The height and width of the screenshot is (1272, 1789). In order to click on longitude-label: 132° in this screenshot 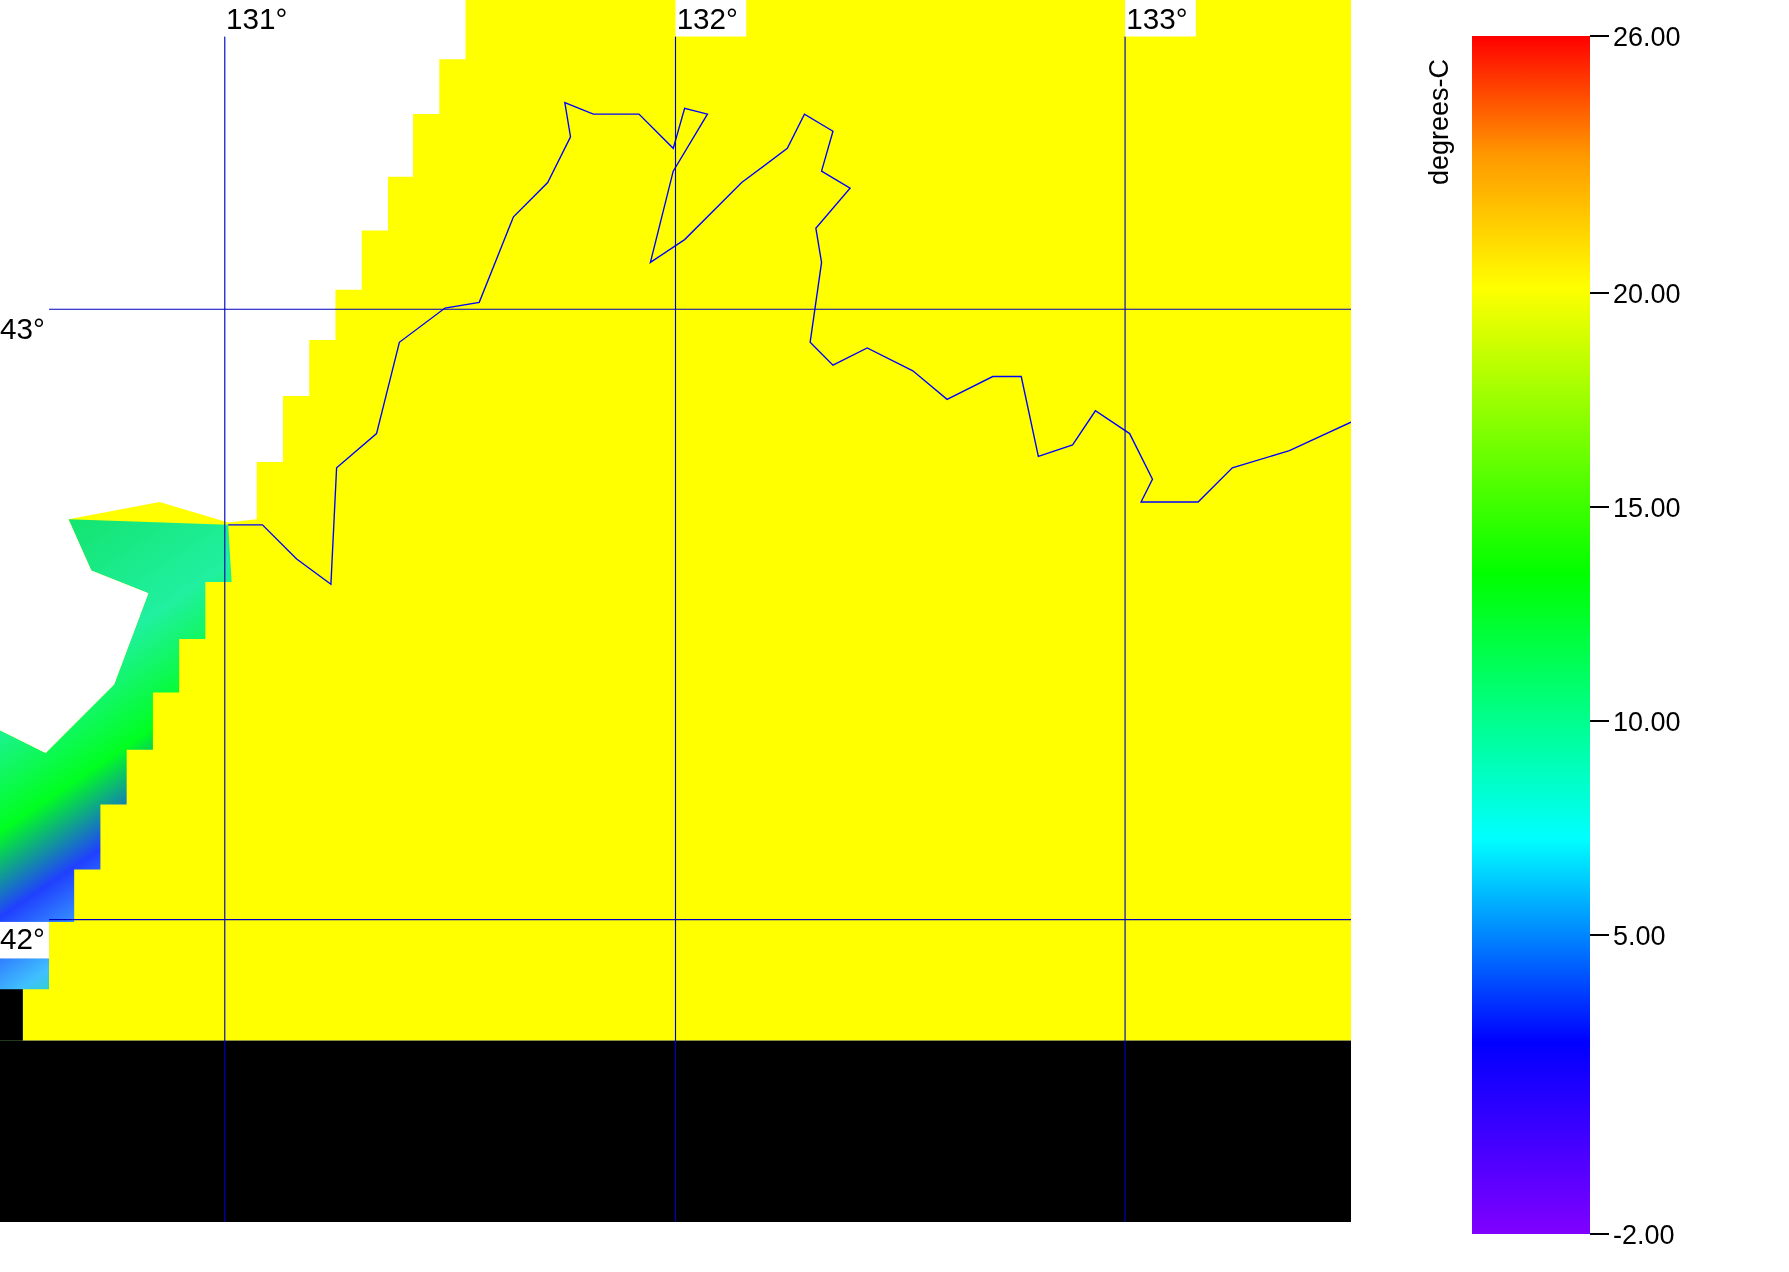, I will do `click(711, 18)`.